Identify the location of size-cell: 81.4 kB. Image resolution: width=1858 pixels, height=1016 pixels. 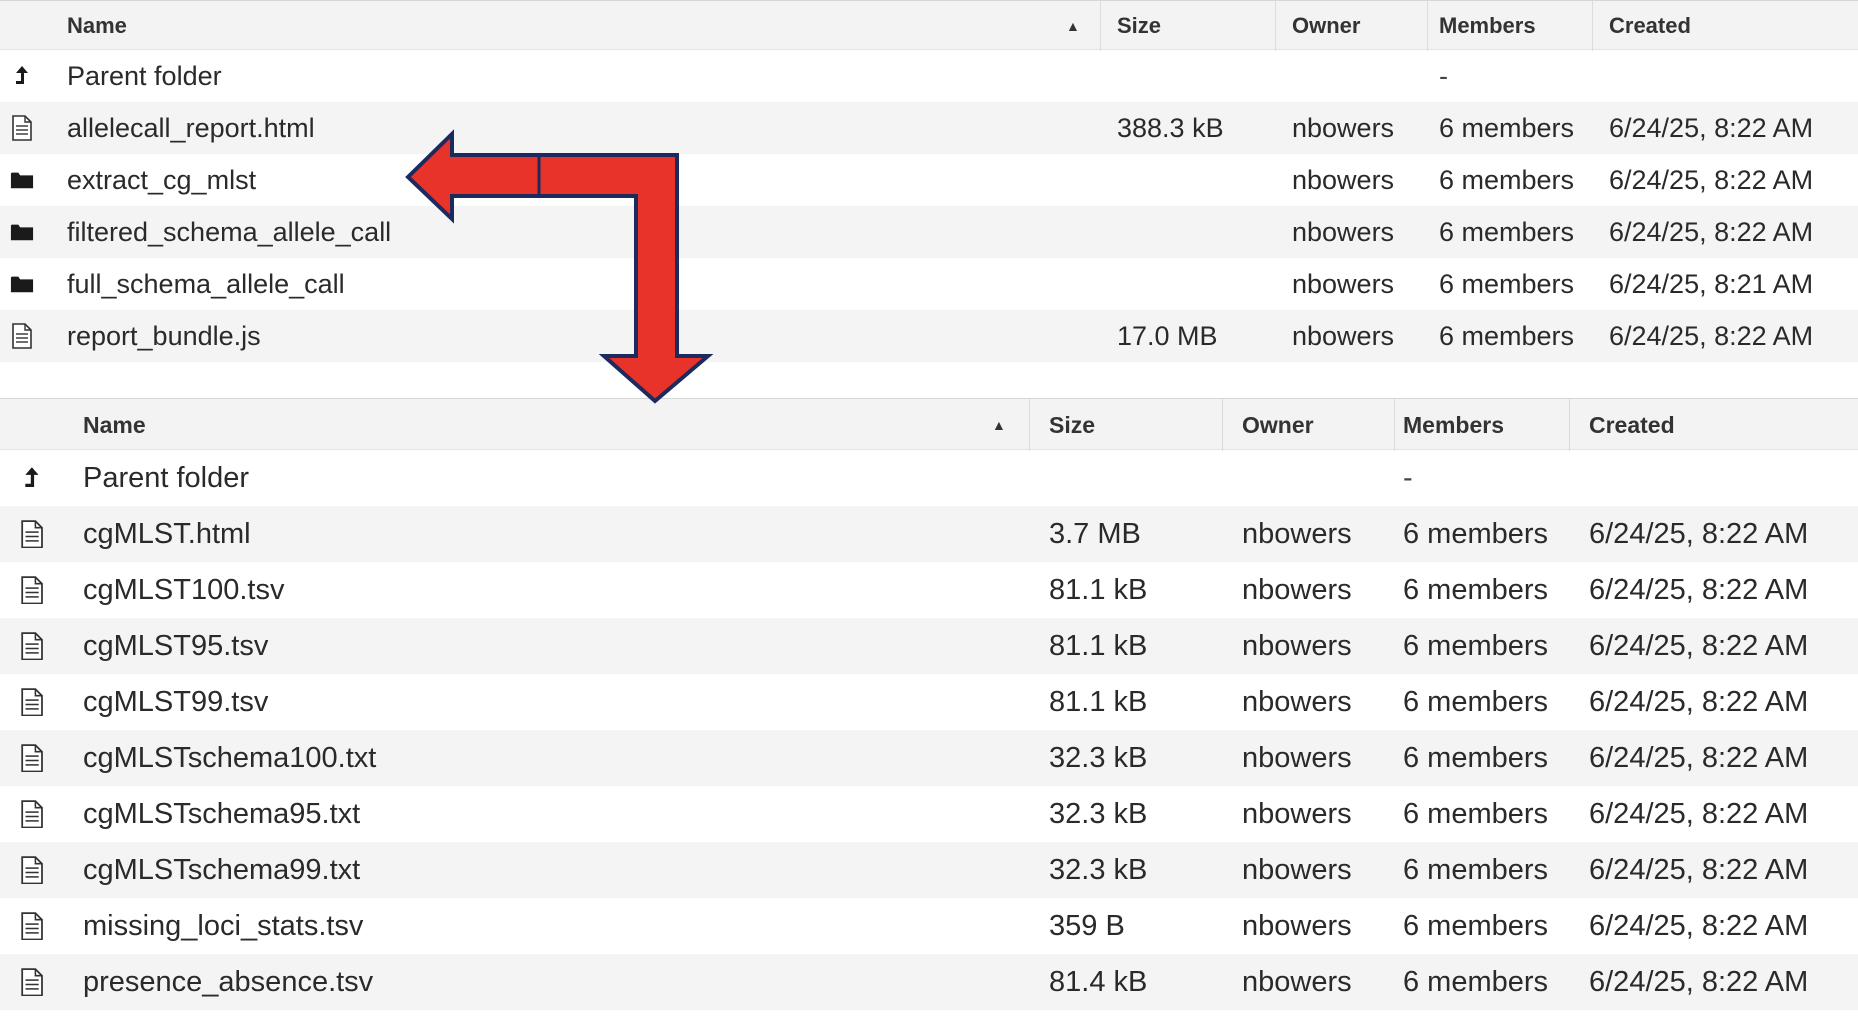
(1098, 982).